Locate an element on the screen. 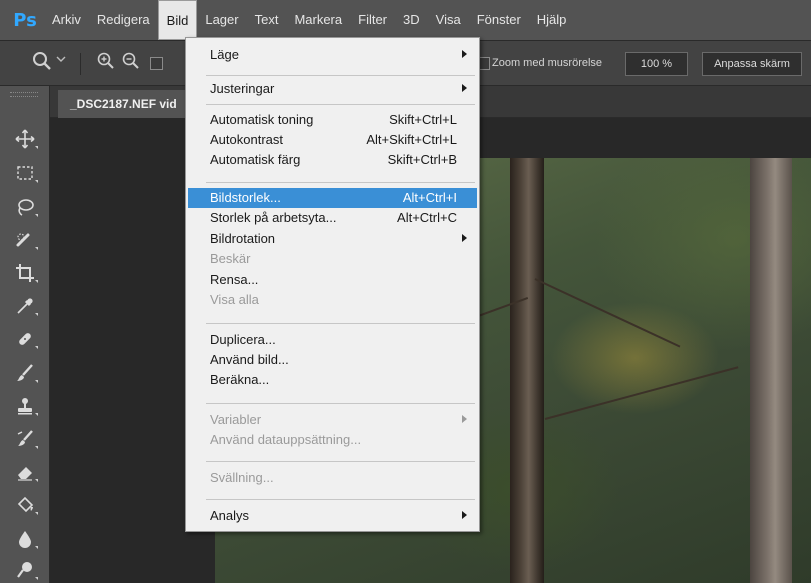 The width and height of the screenshot is (811, 583). move-tool-icon is located at coordinates (25, 139).